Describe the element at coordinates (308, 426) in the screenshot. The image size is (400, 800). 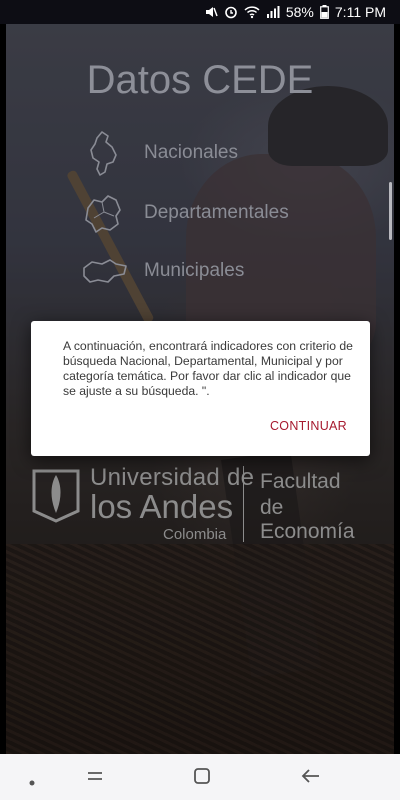
I see `continuar-button: CONTINUAR` at that location.